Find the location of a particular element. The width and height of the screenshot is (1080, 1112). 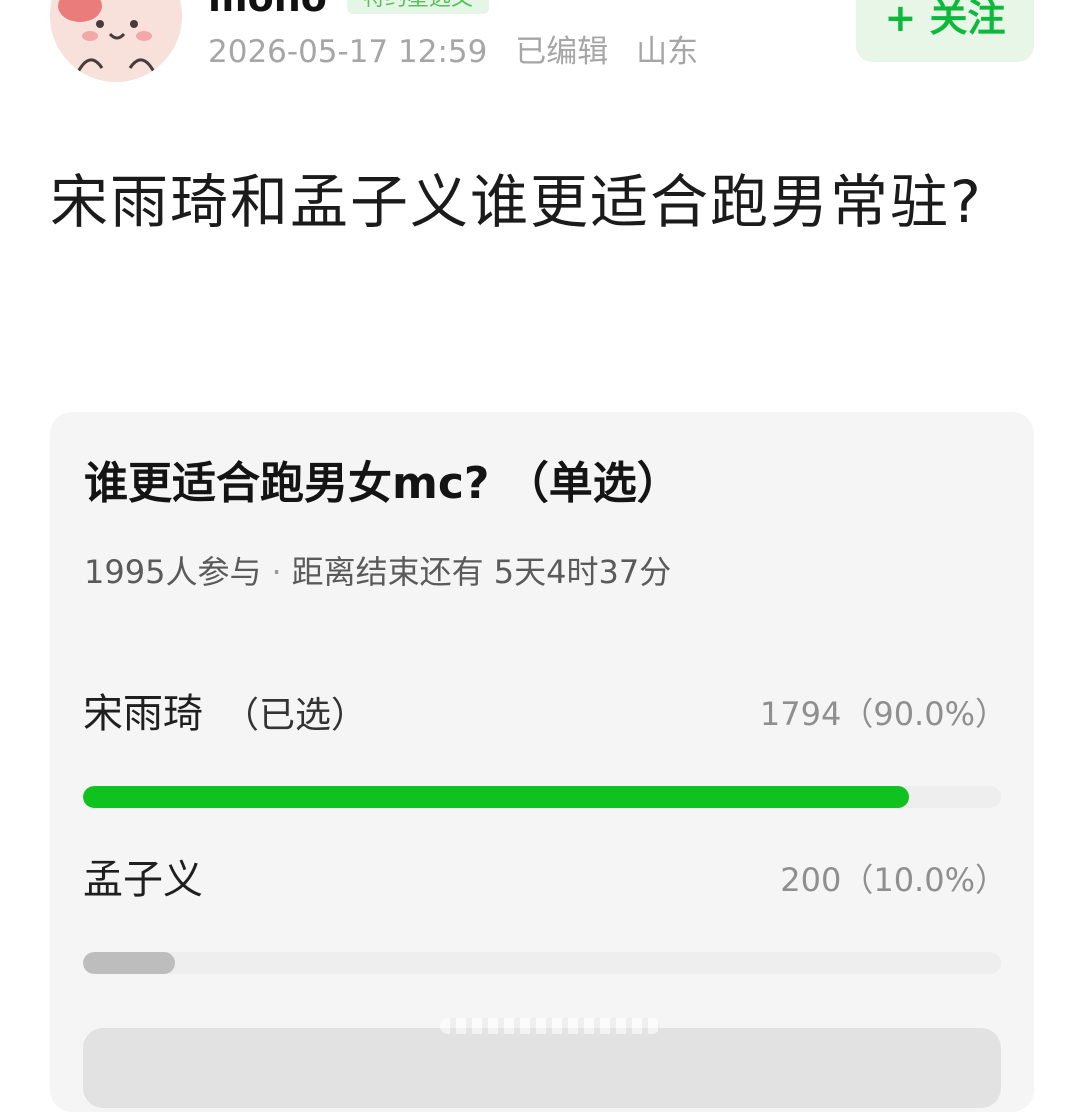

follow-button: + 关注 is located at coordinates (945, 31).